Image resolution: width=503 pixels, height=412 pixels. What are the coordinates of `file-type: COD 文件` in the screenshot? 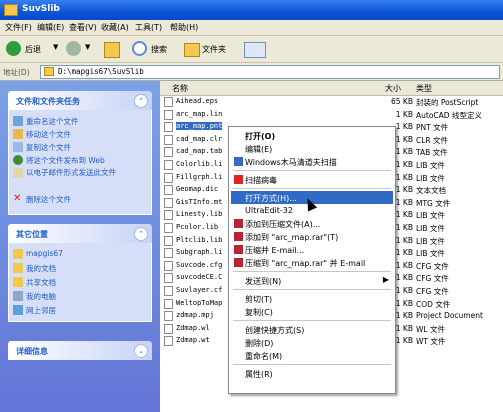 It's located at (433, 304).